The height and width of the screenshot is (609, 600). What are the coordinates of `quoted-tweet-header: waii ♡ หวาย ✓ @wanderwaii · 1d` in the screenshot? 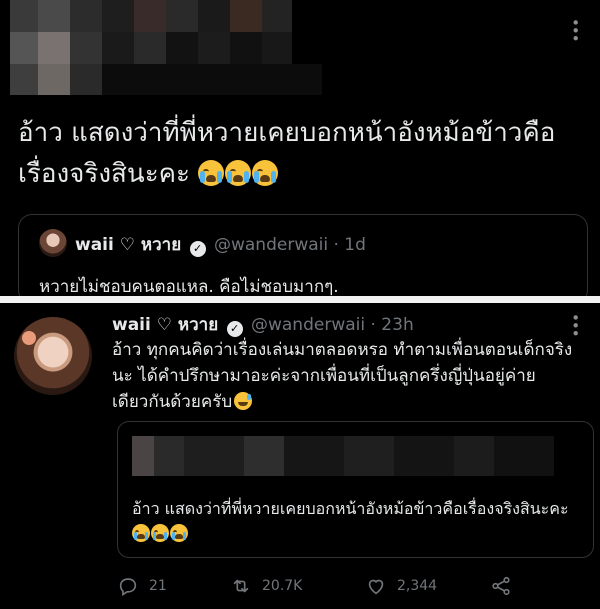 It's located at (220, 244).